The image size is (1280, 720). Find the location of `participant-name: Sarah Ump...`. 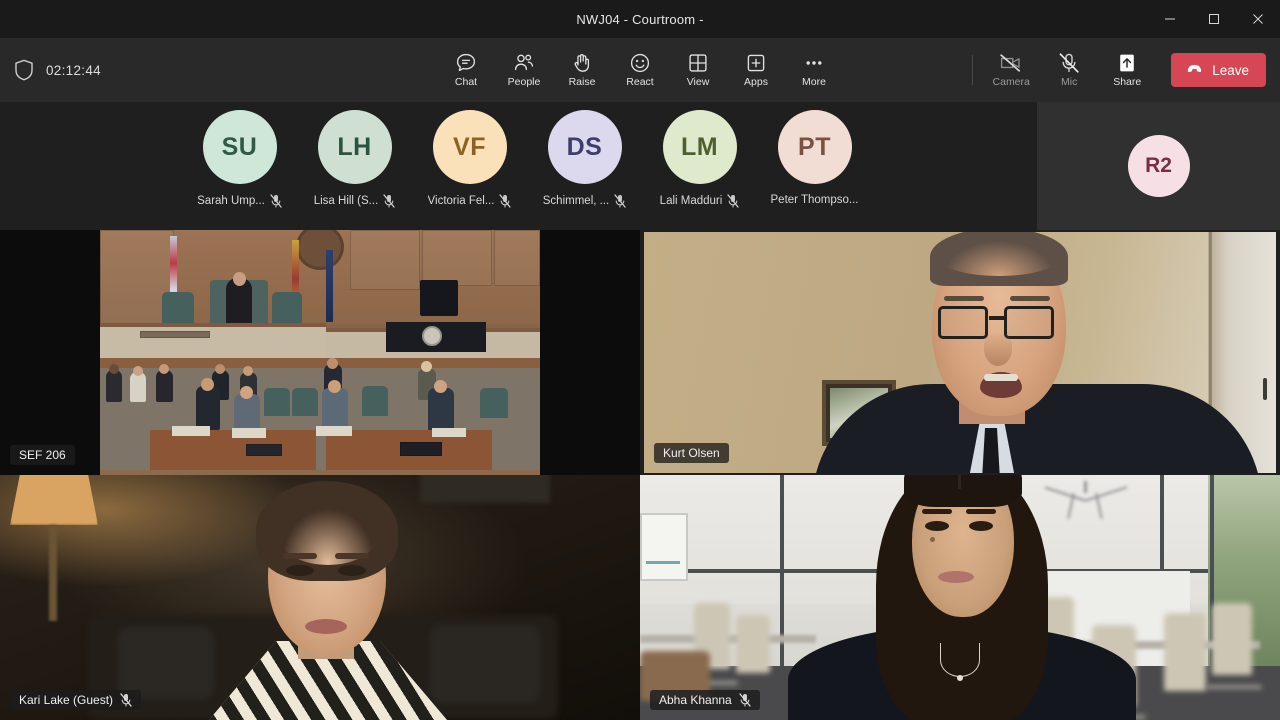

participant-name: Sarah Ump... is located at coordinates (231, 201).